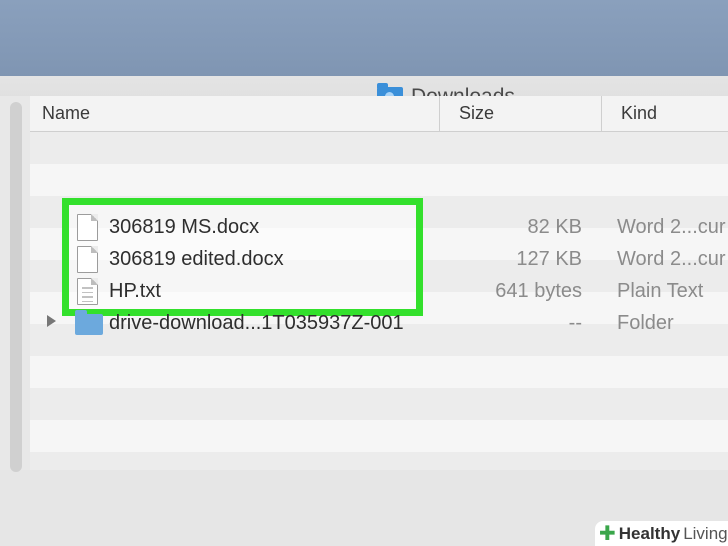  I want to click on file-size: --, so click(575, 323).